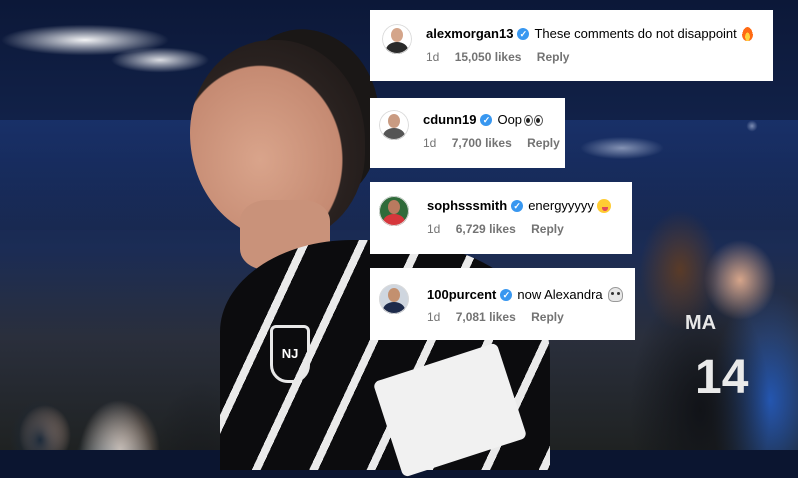  I want to click on likes-count: 7,700 likes, so click(482, 143).